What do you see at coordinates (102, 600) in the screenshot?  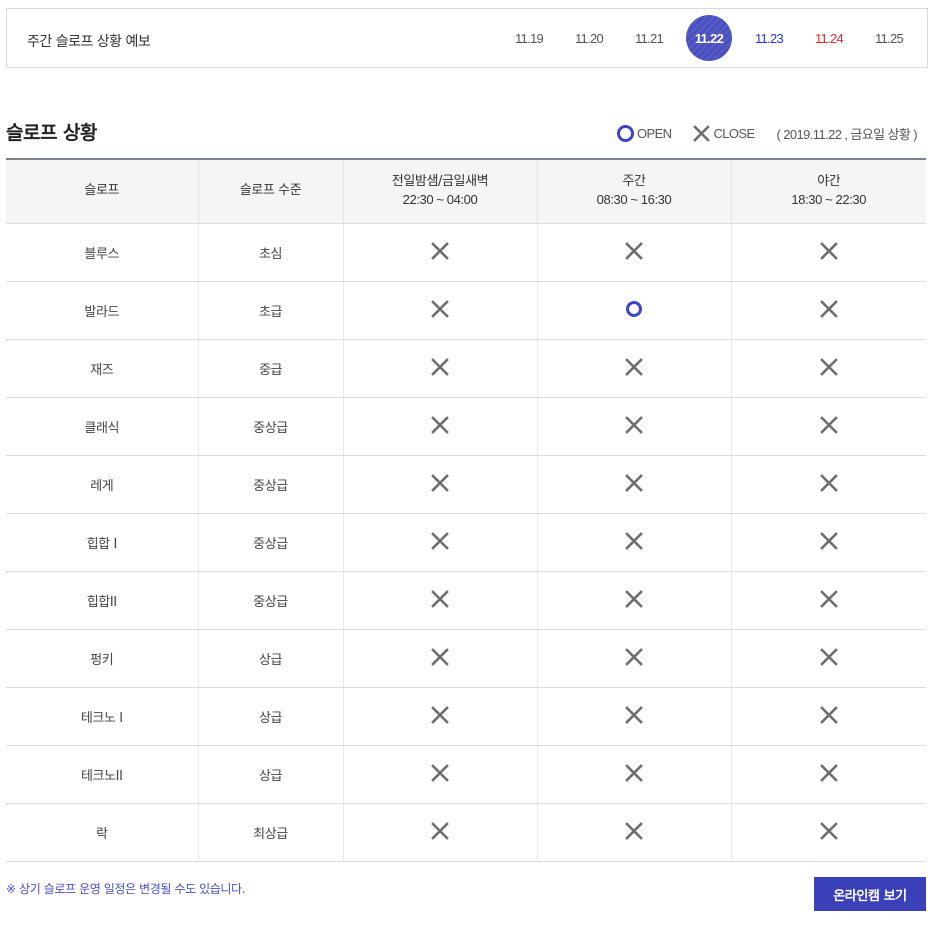 I see `slope-name: 힙합II` at bounding box center [102, 600].